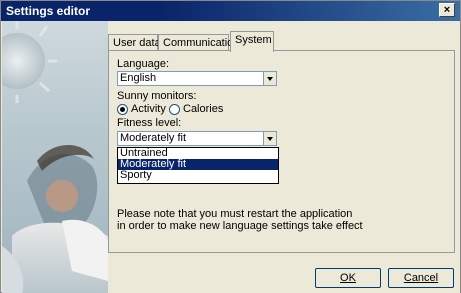  What do you see at coordinates (157, 96) in the screenshot?
I see `sunny-monitors-label: Sunny monitors:` at bounding box center [157, 96].